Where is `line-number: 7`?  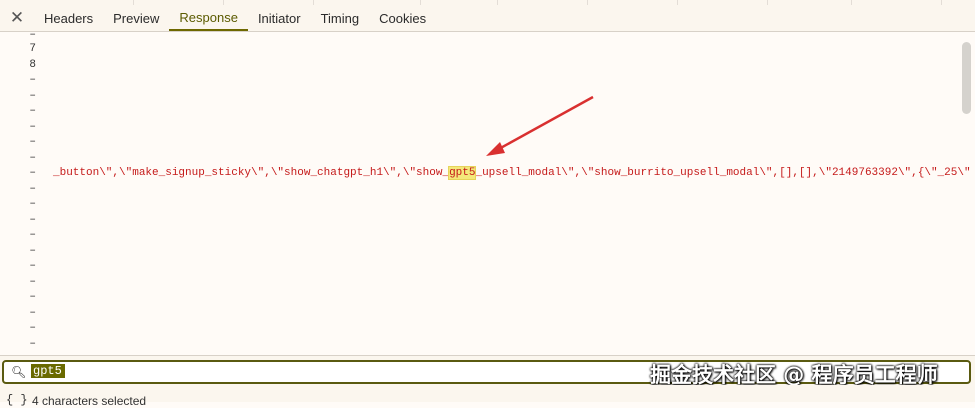
line-number: 7 is located at coordinates (32, 49).